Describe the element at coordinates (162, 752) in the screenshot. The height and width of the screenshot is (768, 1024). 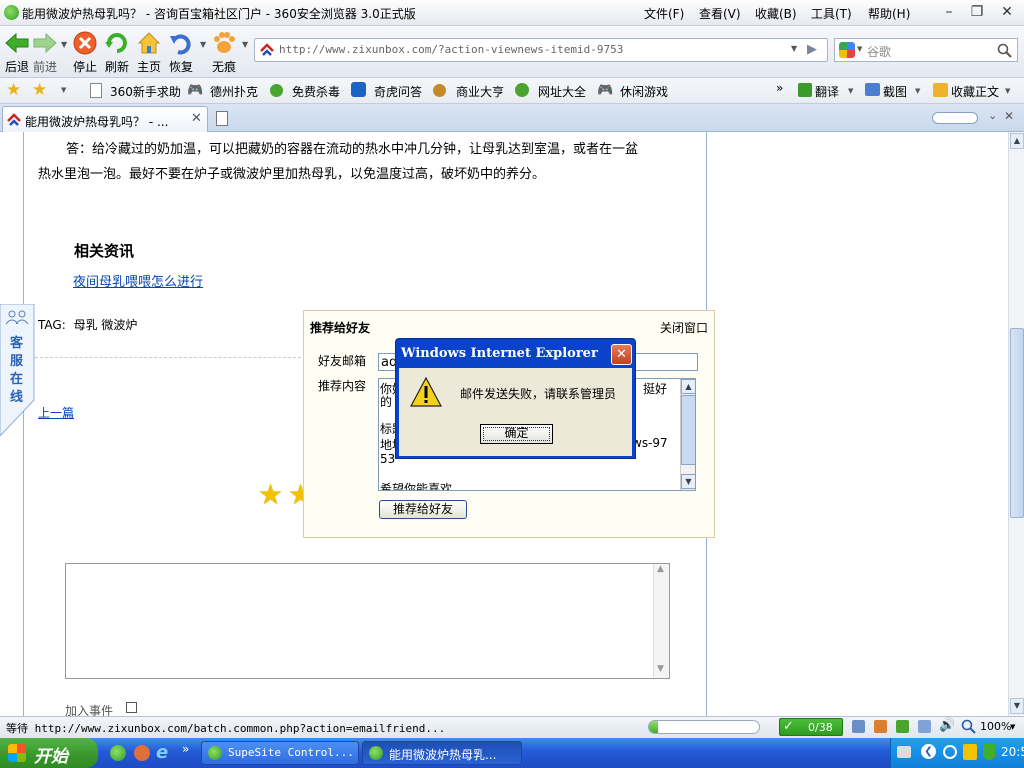
I see `quicklaunch-ie-icon: e` at that location.